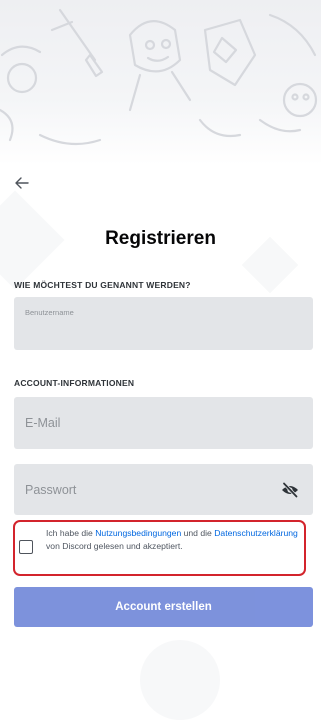 The height and width of the screenshot is (720, 321). I want to click on back-button, so click(22, 183).